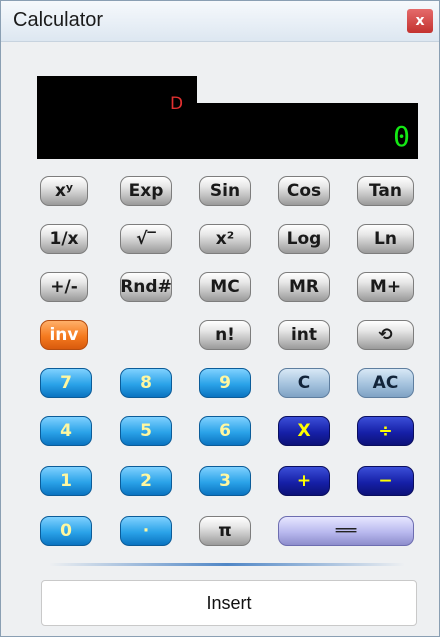 This screenshot has width=440, height=637. Describe the element at coordinates (225, 287) in the screenshot. I see `memory-clear-button: MC` at that location.